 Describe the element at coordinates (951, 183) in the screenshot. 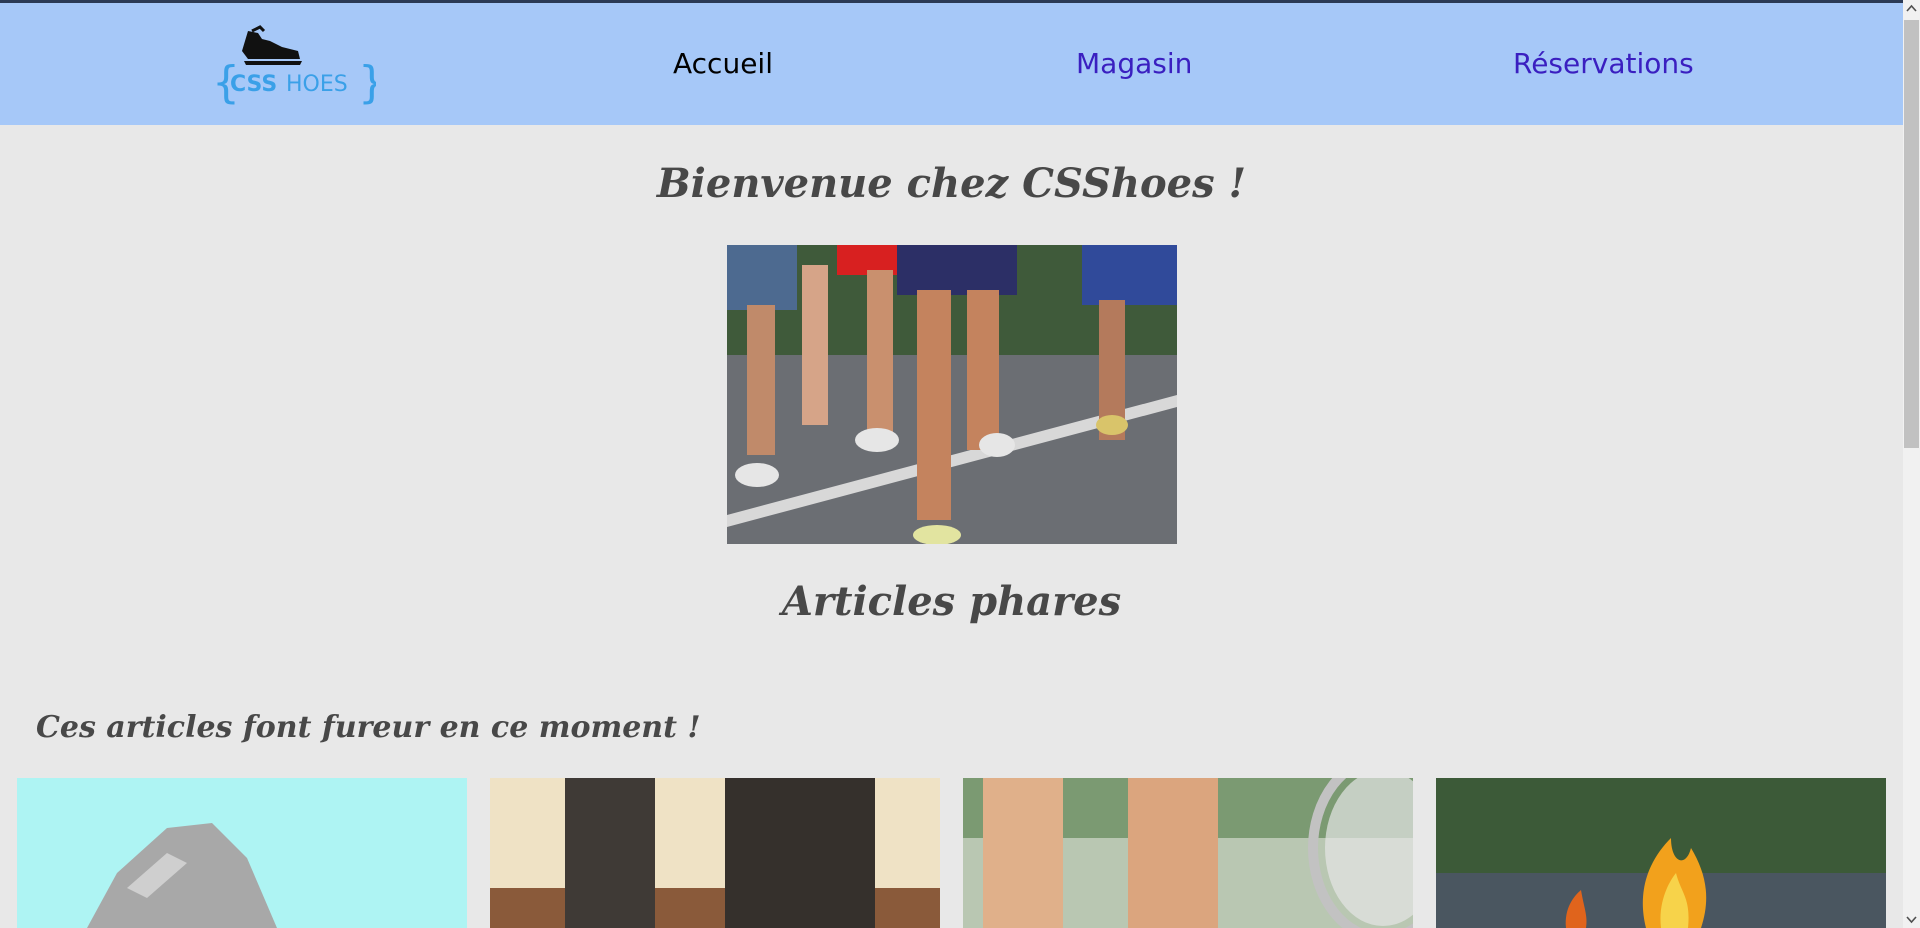

I see `welcome-title: Bienvenue chez CSShoes !` at that location.